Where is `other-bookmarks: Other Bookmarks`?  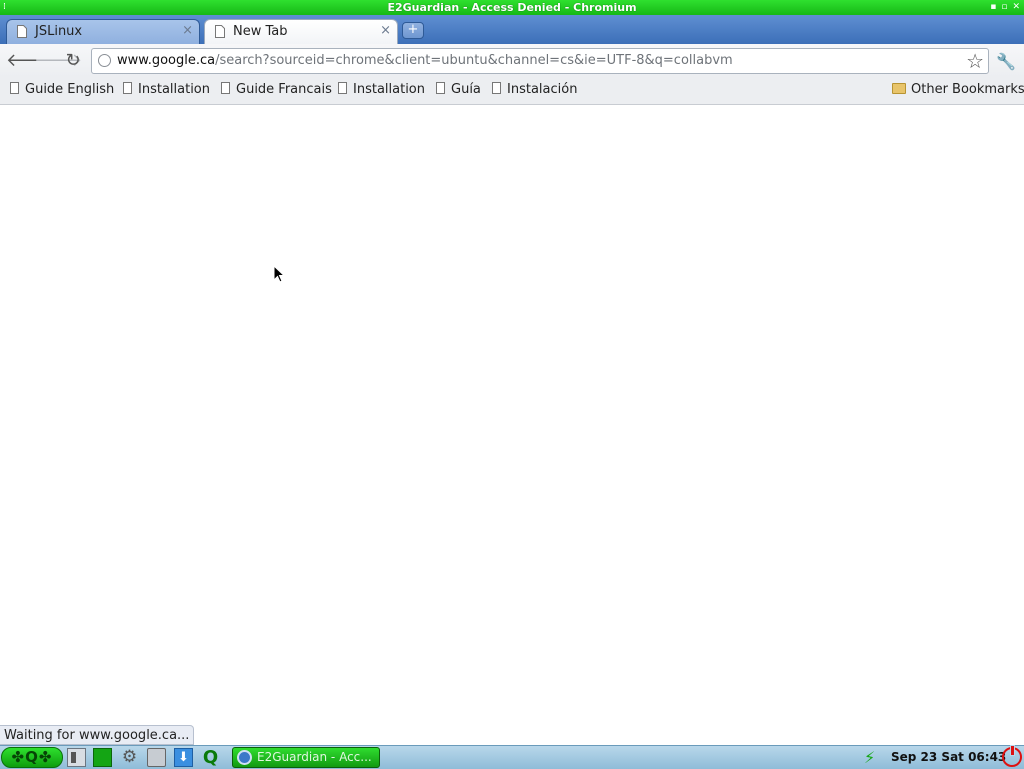 other-bookmarks: Other Bookmarks is located at coordinates (958, 91).